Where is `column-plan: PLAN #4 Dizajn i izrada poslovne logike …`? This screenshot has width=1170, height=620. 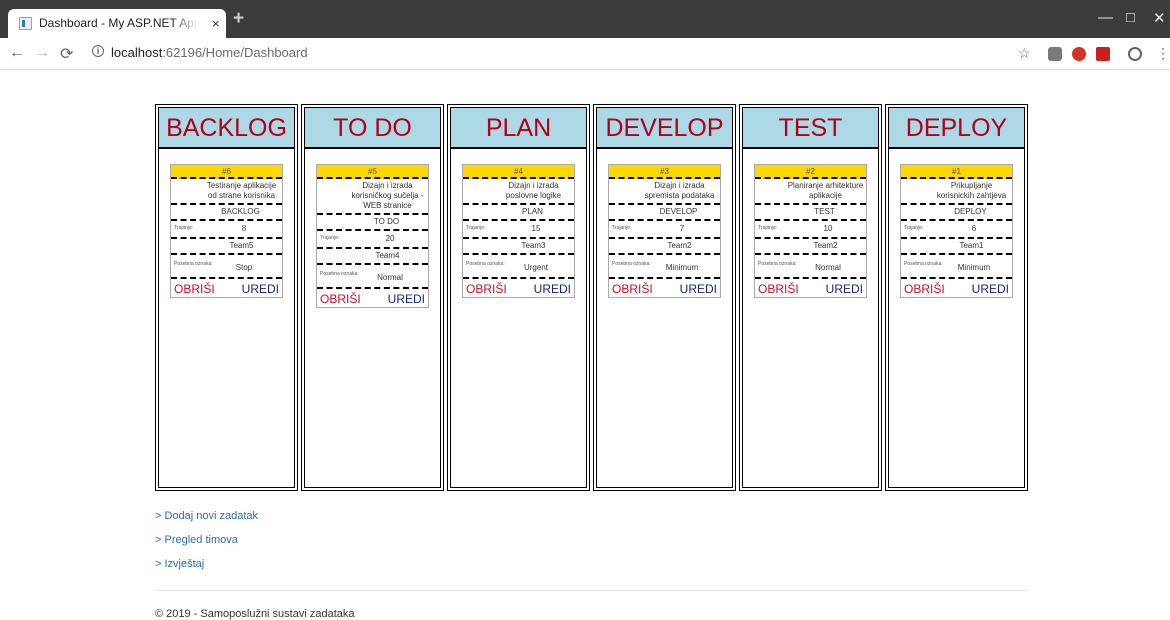
column-plan: PLAN #4 Dizajn i izrada poslovne logike … is located at coordinates (518, 297).